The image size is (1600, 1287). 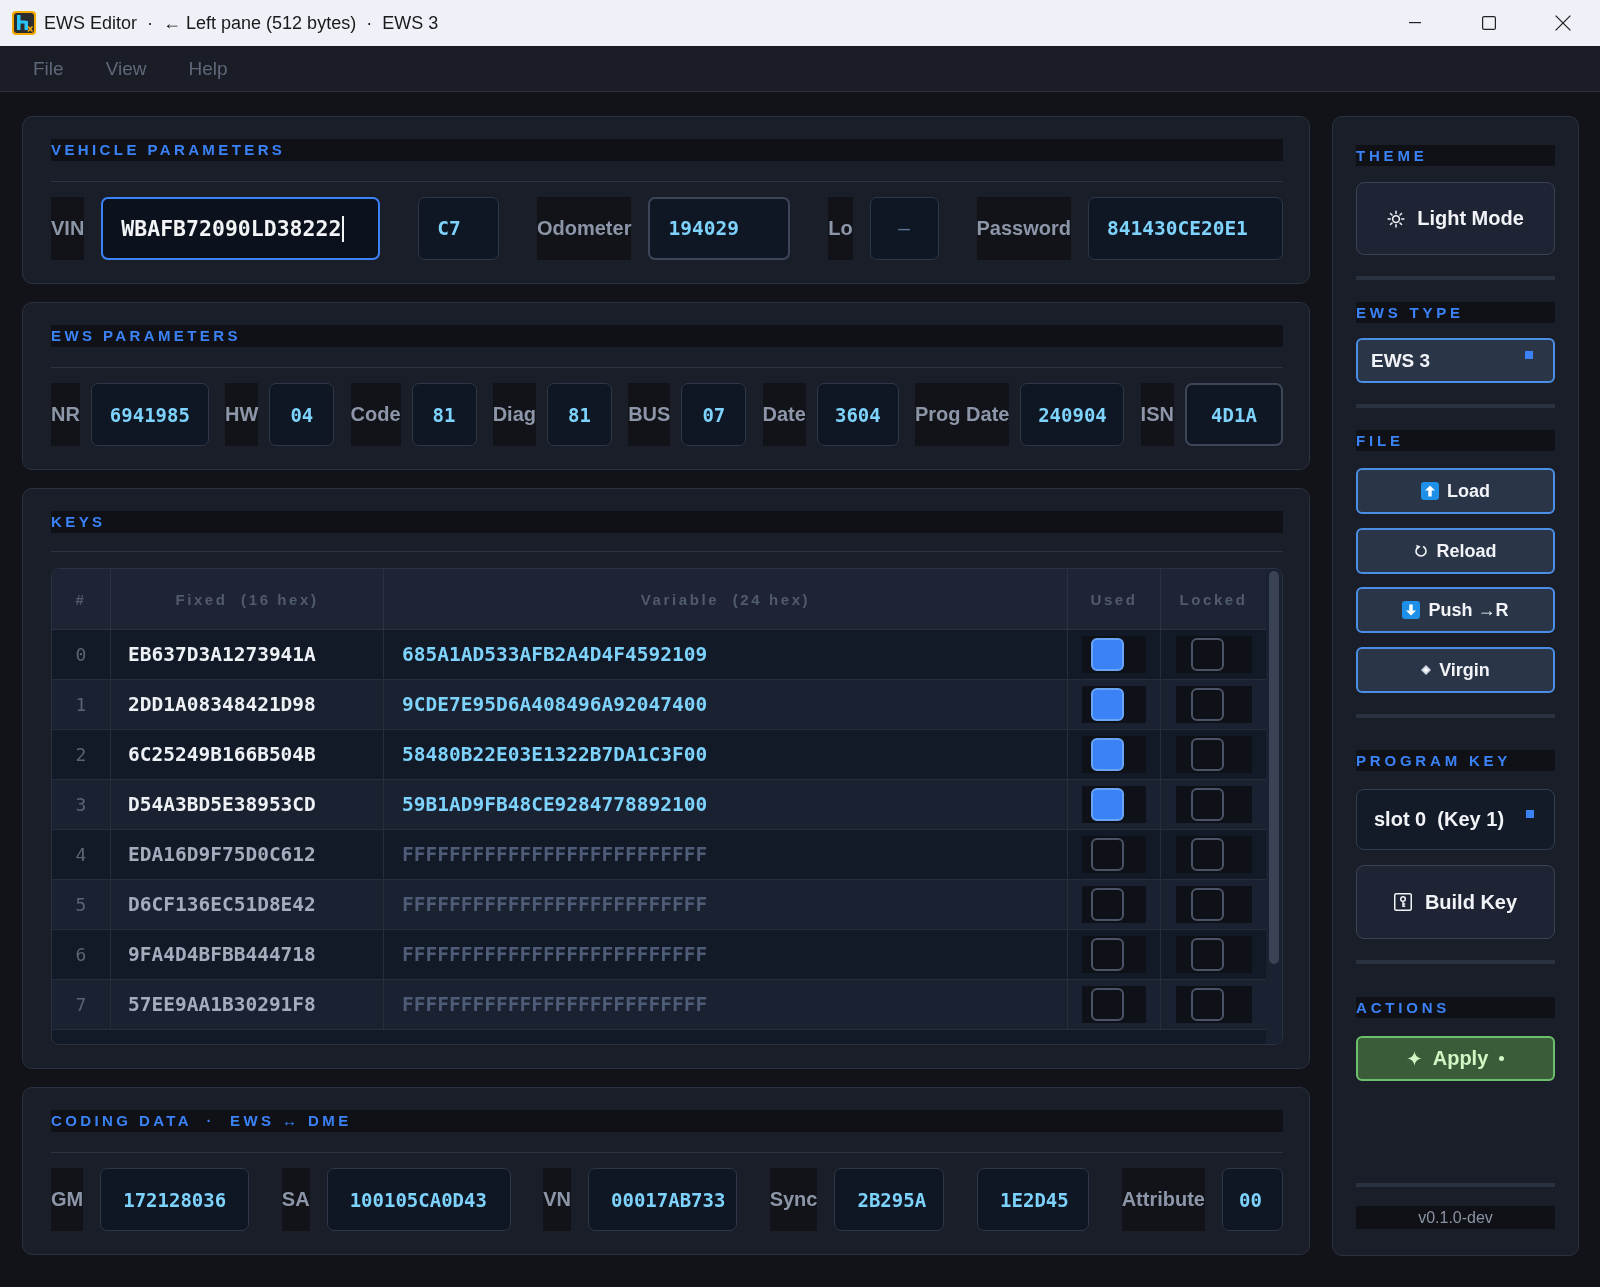 What do you see at coordinates (726, 704) in the screenshot?
I see `table-cell: 9CDE7E95D6A408496A92047400` at bounding box center [726, 704].